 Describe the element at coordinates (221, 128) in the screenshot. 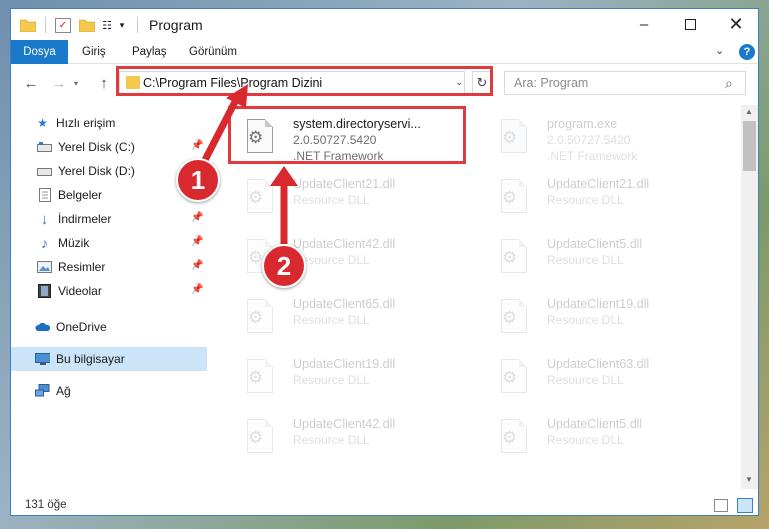

I see `arrow-1-shaft` at that location.